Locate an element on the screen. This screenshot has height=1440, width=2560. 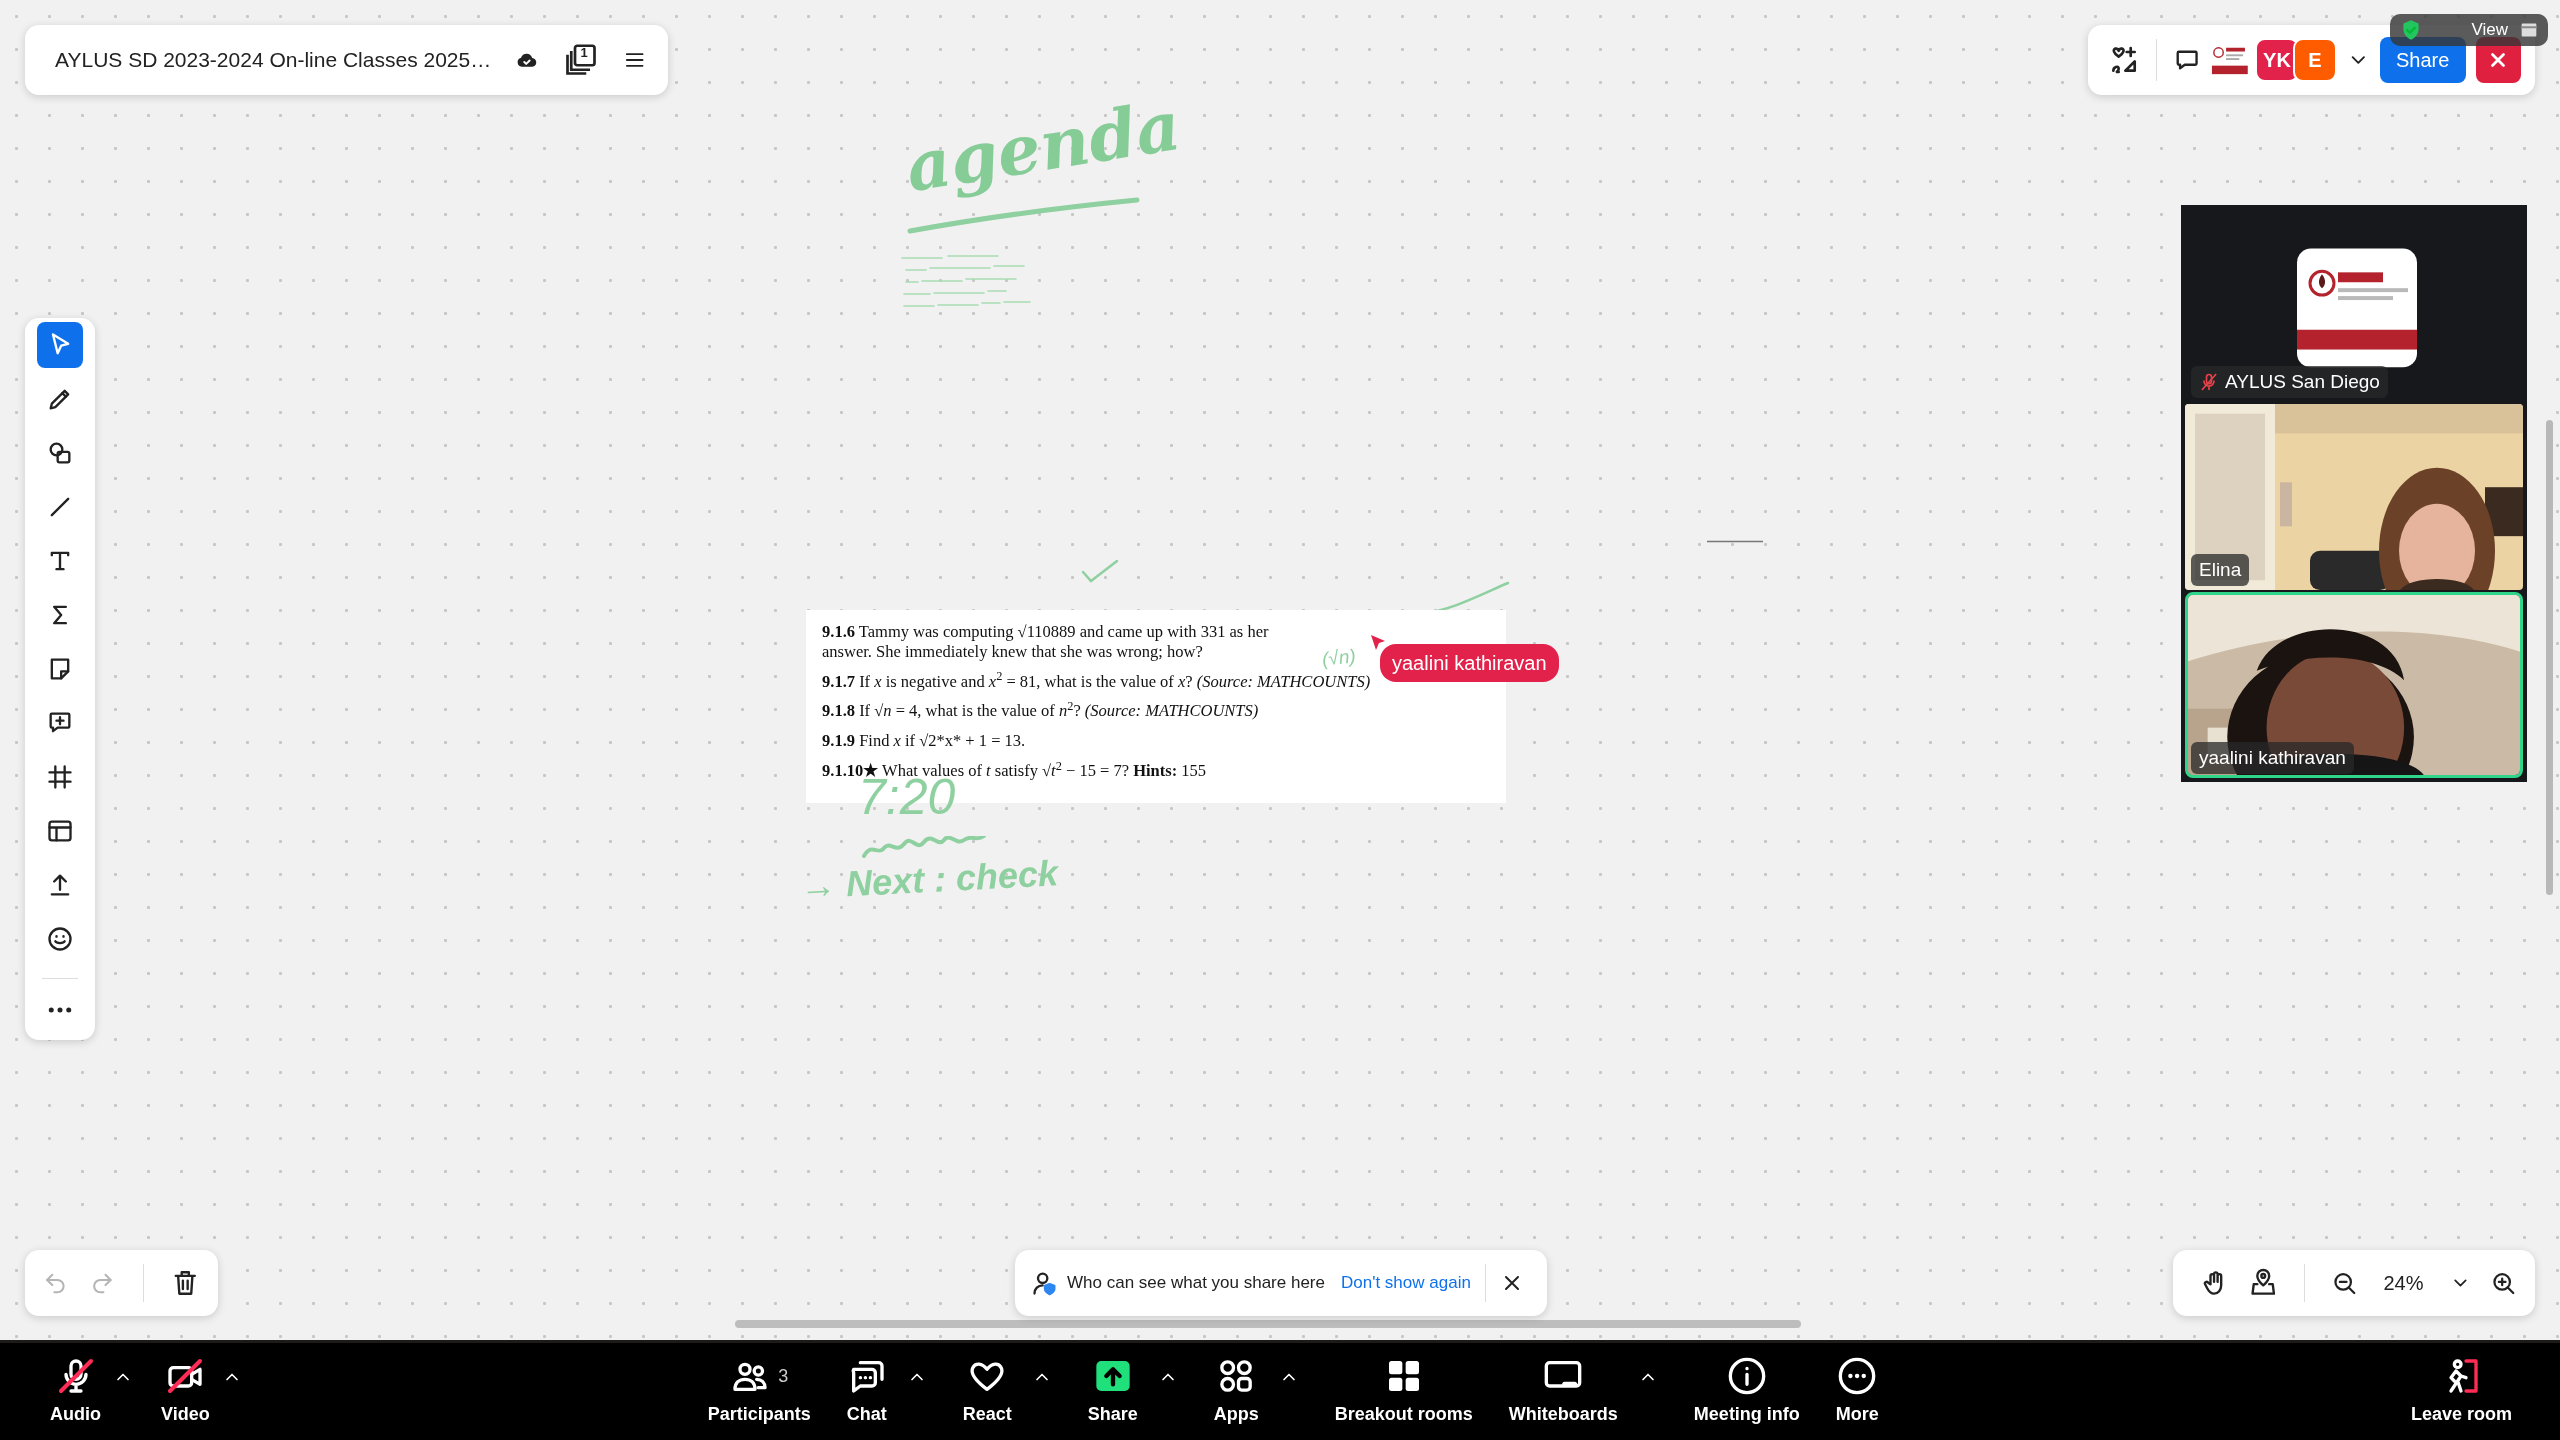
participant-name: yaalini kathiravan is located at coordinates (2272, 757).